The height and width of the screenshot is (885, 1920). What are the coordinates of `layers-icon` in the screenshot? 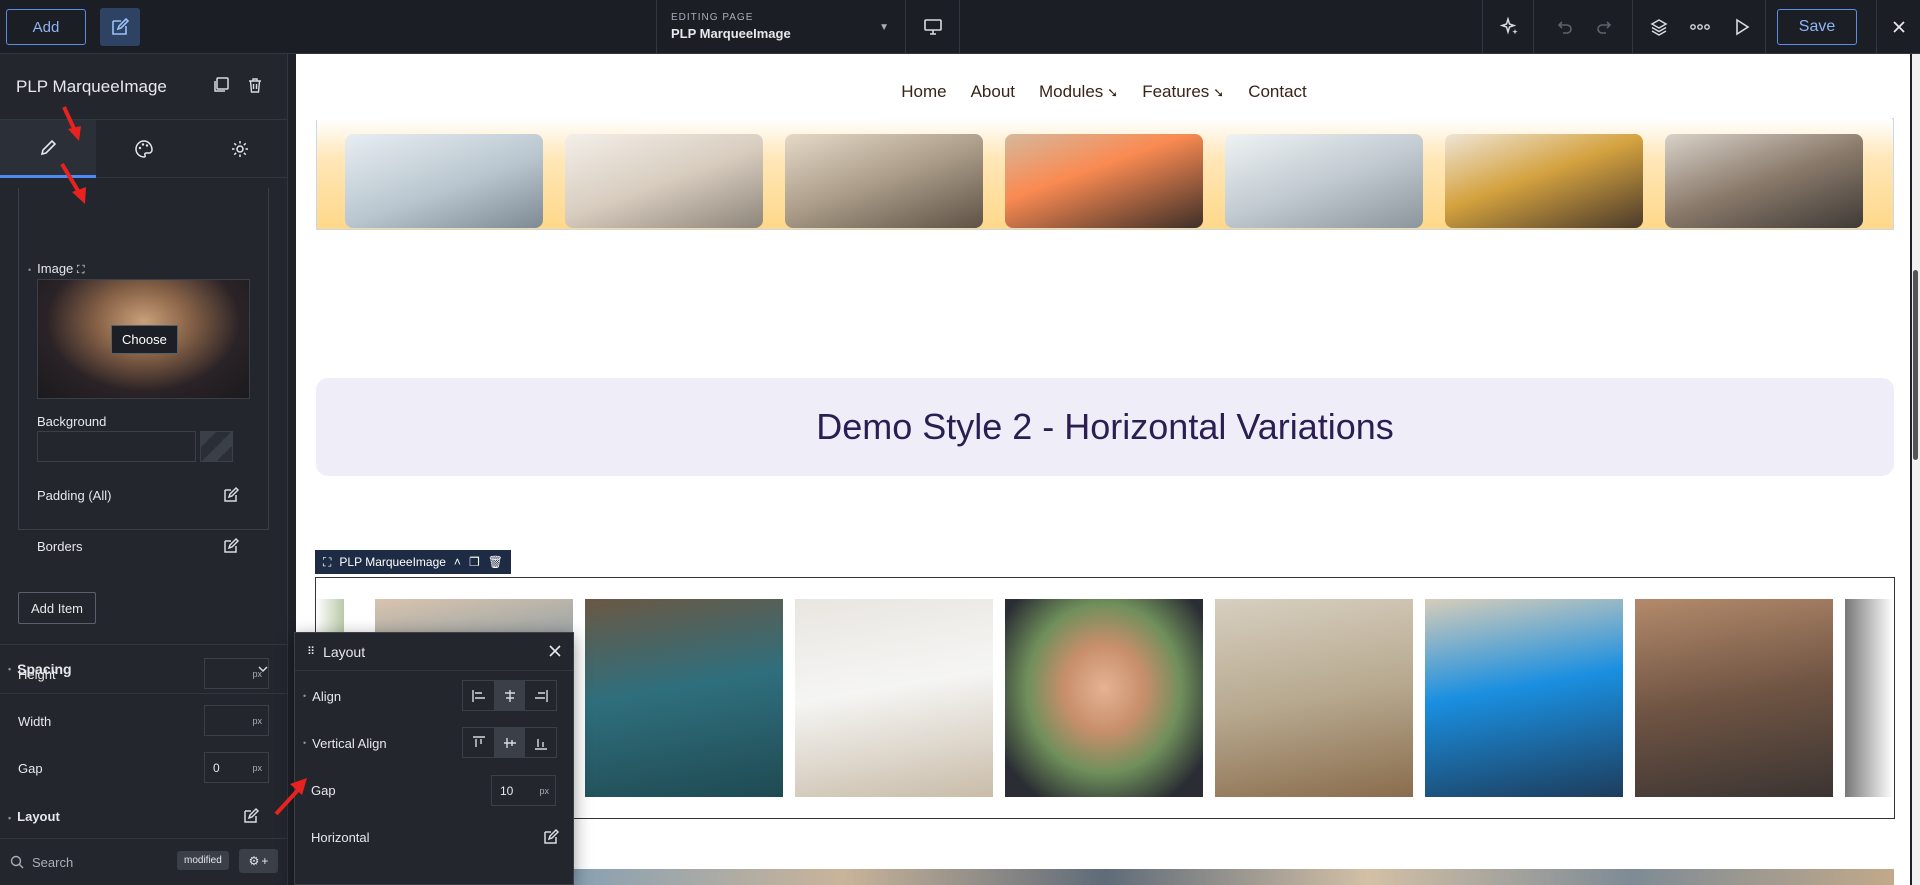 It's located at (1659, 27).